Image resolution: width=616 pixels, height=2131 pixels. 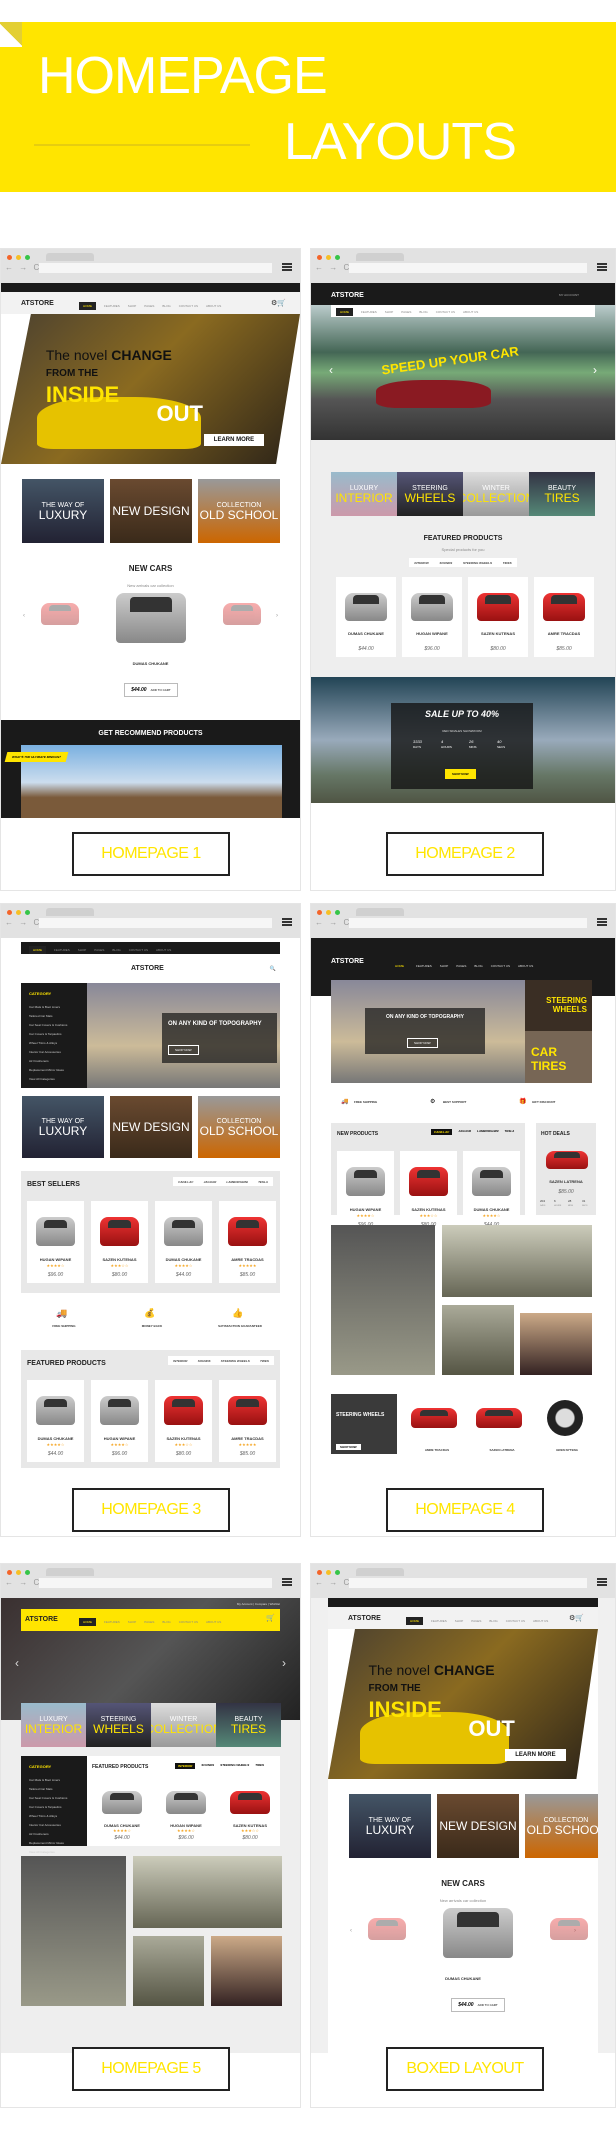 What do you see at coordinates (183, 1421) in the screenshot?
I see `product-card: SAZEN KUTENAS★★★☆☆ $80.00` at bounding box center [183, 1421].